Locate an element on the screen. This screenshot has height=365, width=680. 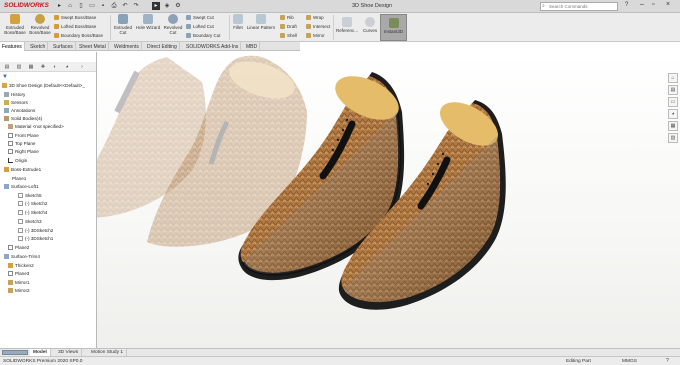
extrude-cut-icon is located at coordinates (123, 19).